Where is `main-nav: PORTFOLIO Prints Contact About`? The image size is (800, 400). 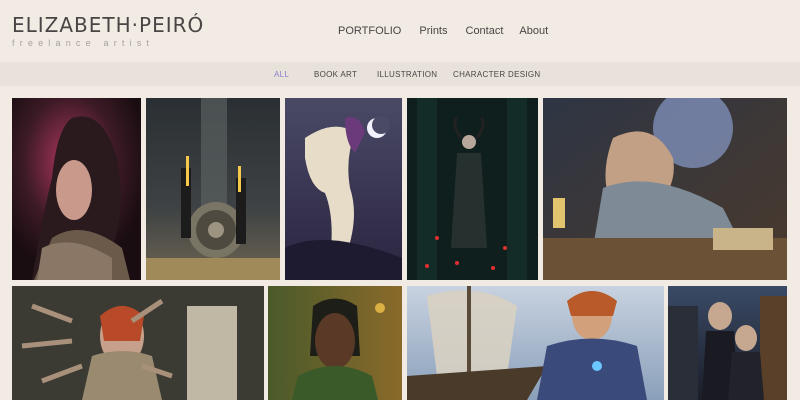 main-nav: PORTFOLIO Prints Contact About is located at coordinates (443, 31).